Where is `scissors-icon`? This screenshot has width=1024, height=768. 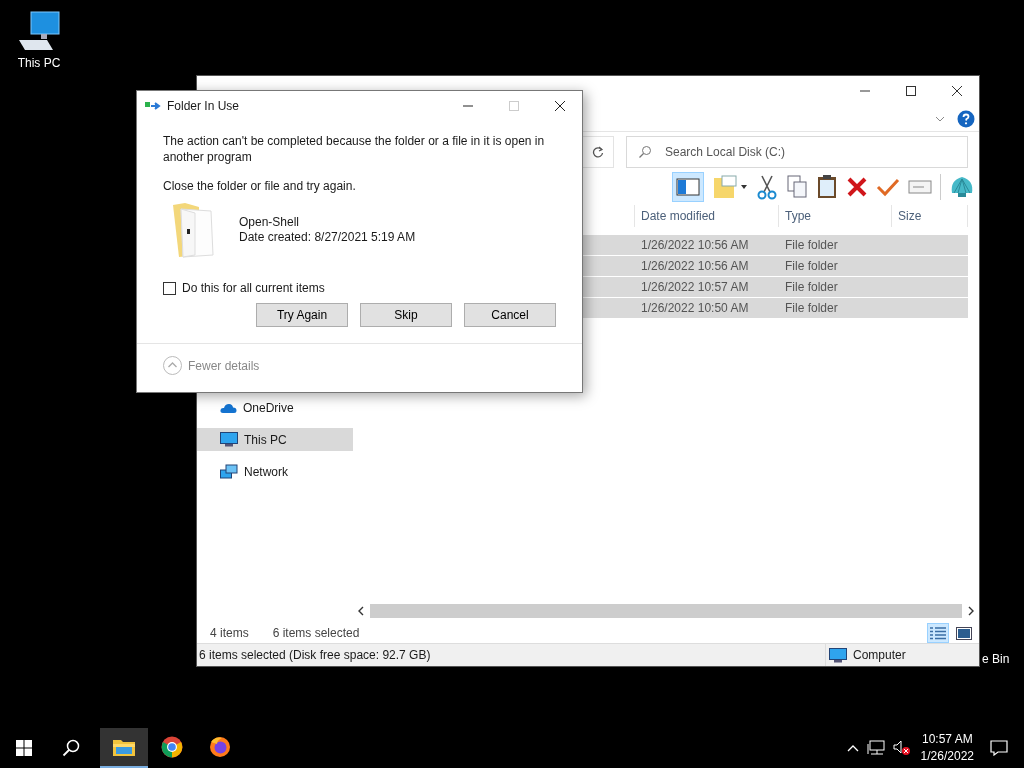
scissors-icon is located at coordinates (767, 187).